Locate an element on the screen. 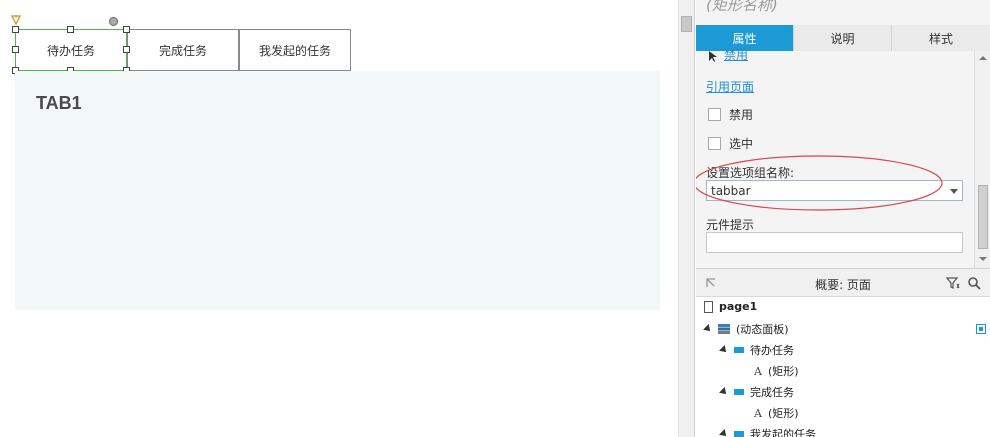 The height and width of the screenshot is (437, 990). panel-title: TAB1 is located at coordinates (59, 103).